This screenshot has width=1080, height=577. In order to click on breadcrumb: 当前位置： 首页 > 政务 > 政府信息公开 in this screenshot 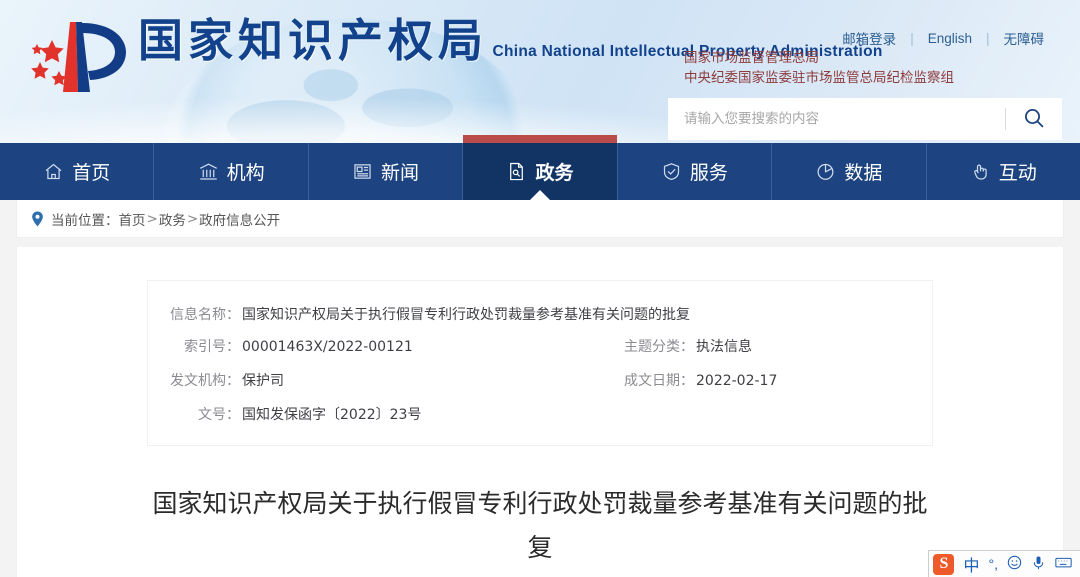, I will do `click(540, 219)`.